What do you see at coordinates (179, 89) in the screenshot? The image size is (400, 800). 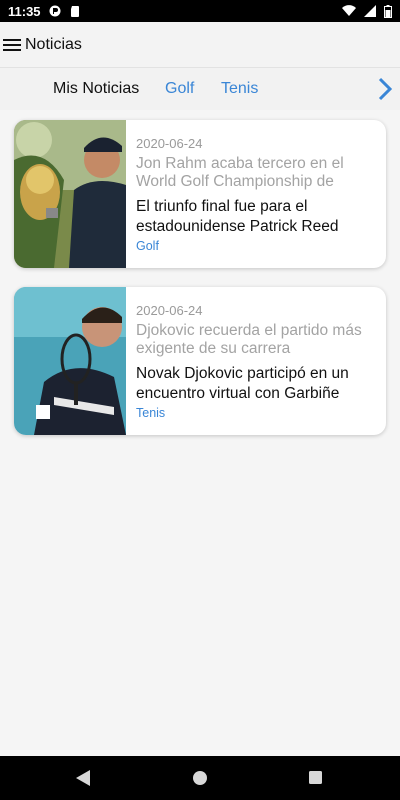 I see `tab-golf: Golf` at bounding box center [179, 89].